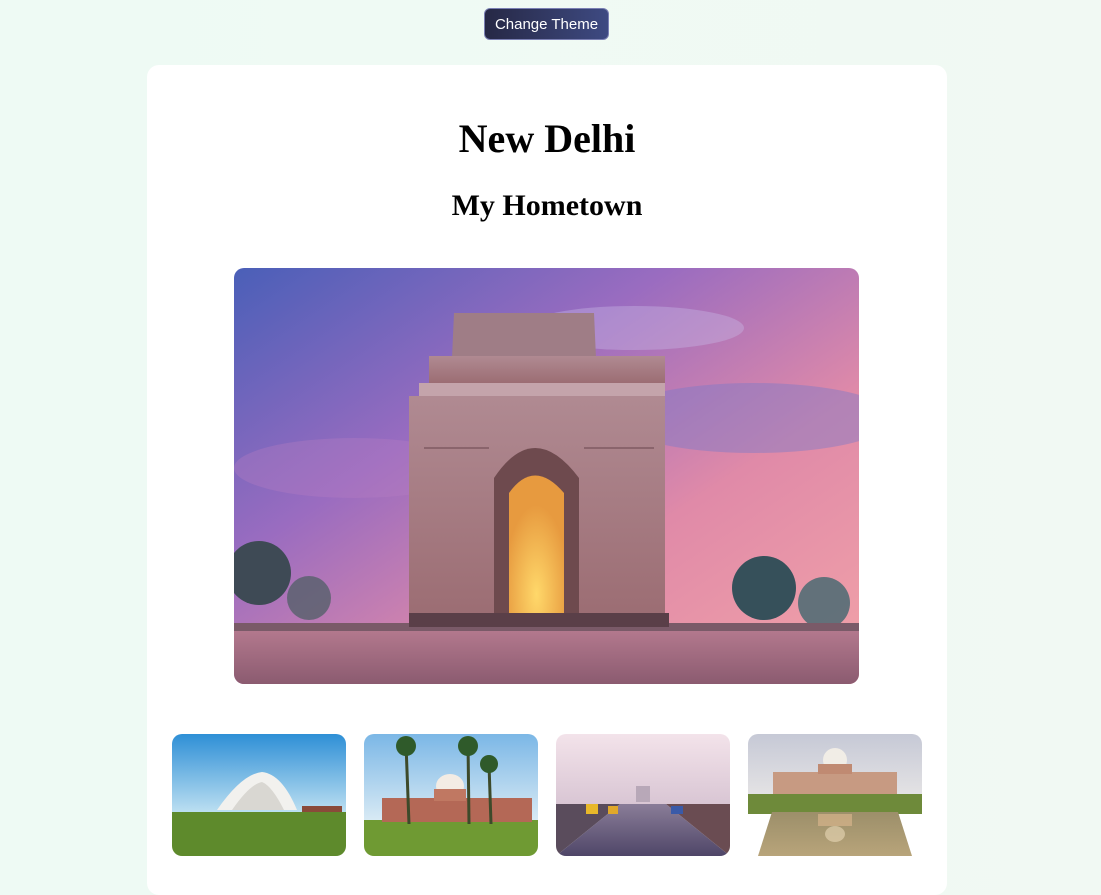 The width and height of the screenshot is (1101, 895). I want to click on humayun-tomb-thumbnail, so click(451, 795).